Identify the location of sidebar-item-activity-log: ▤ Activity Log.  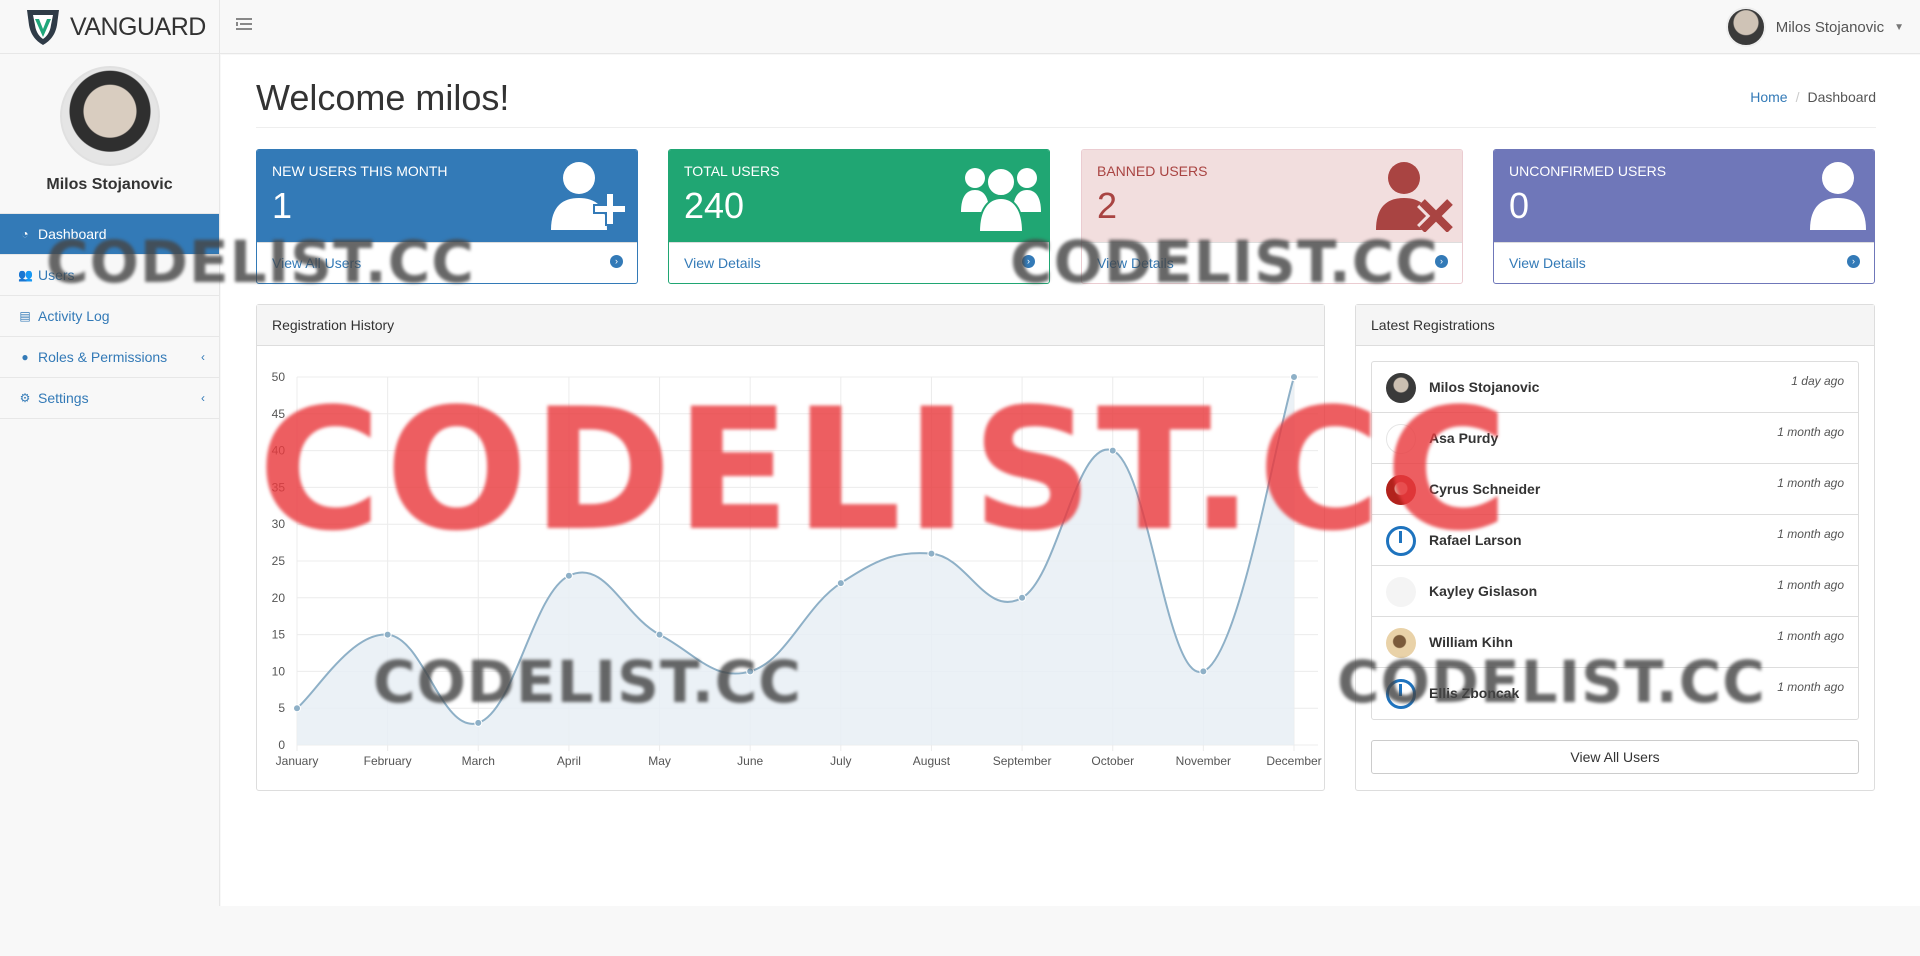
(109, 316).